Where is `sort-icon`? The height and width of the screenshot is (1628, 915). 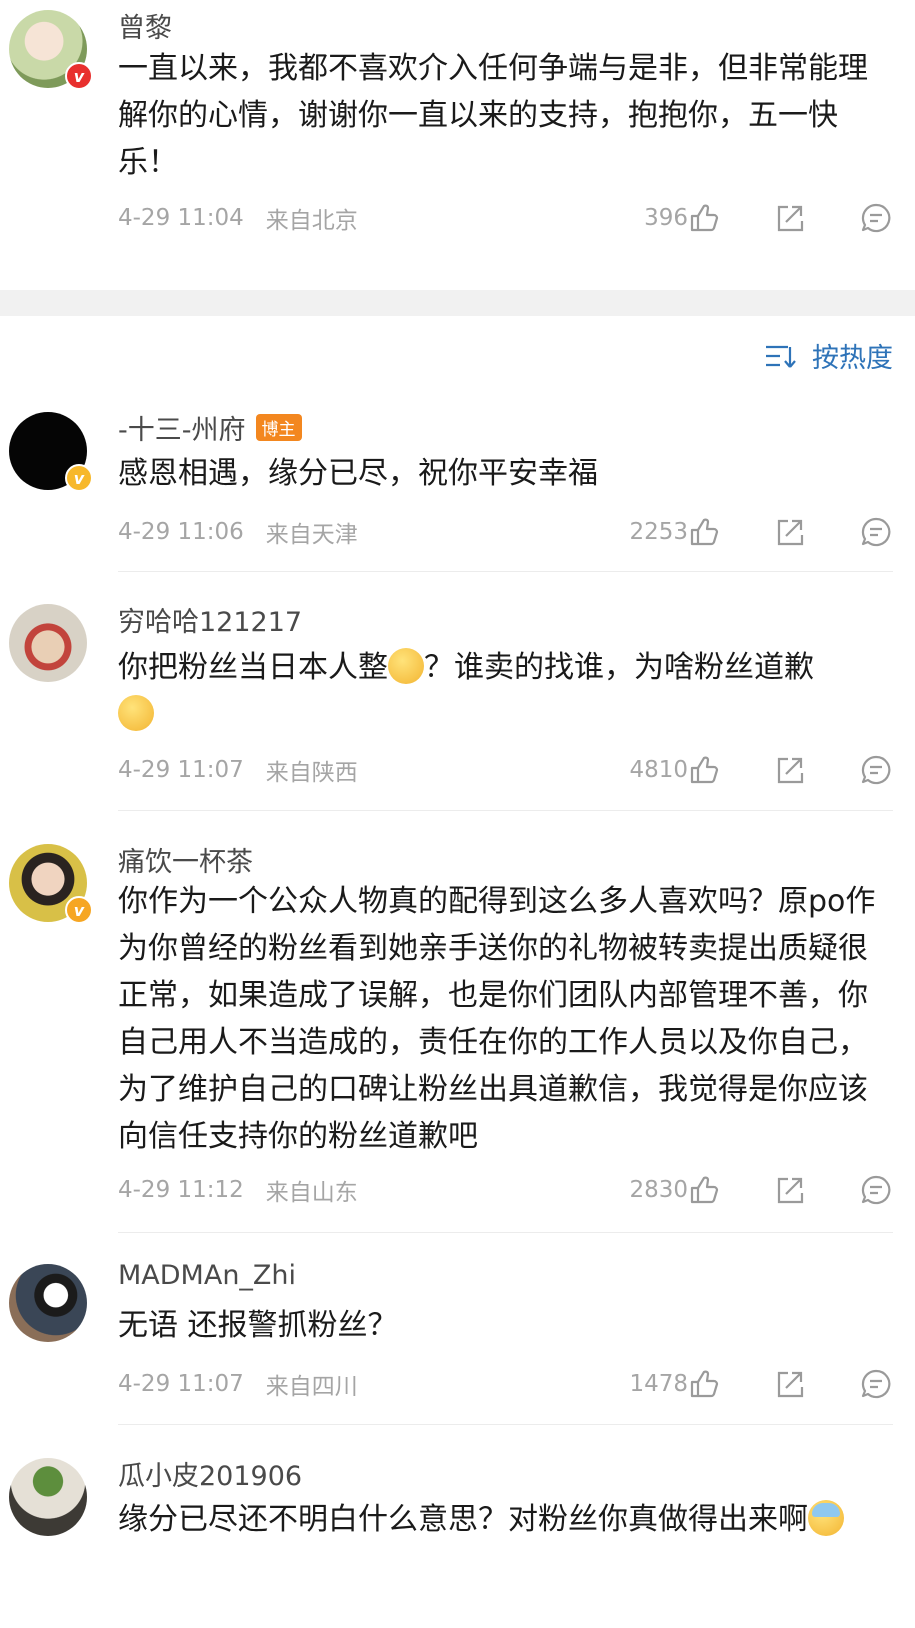
sort-icon is located at coordinates (781, 356).